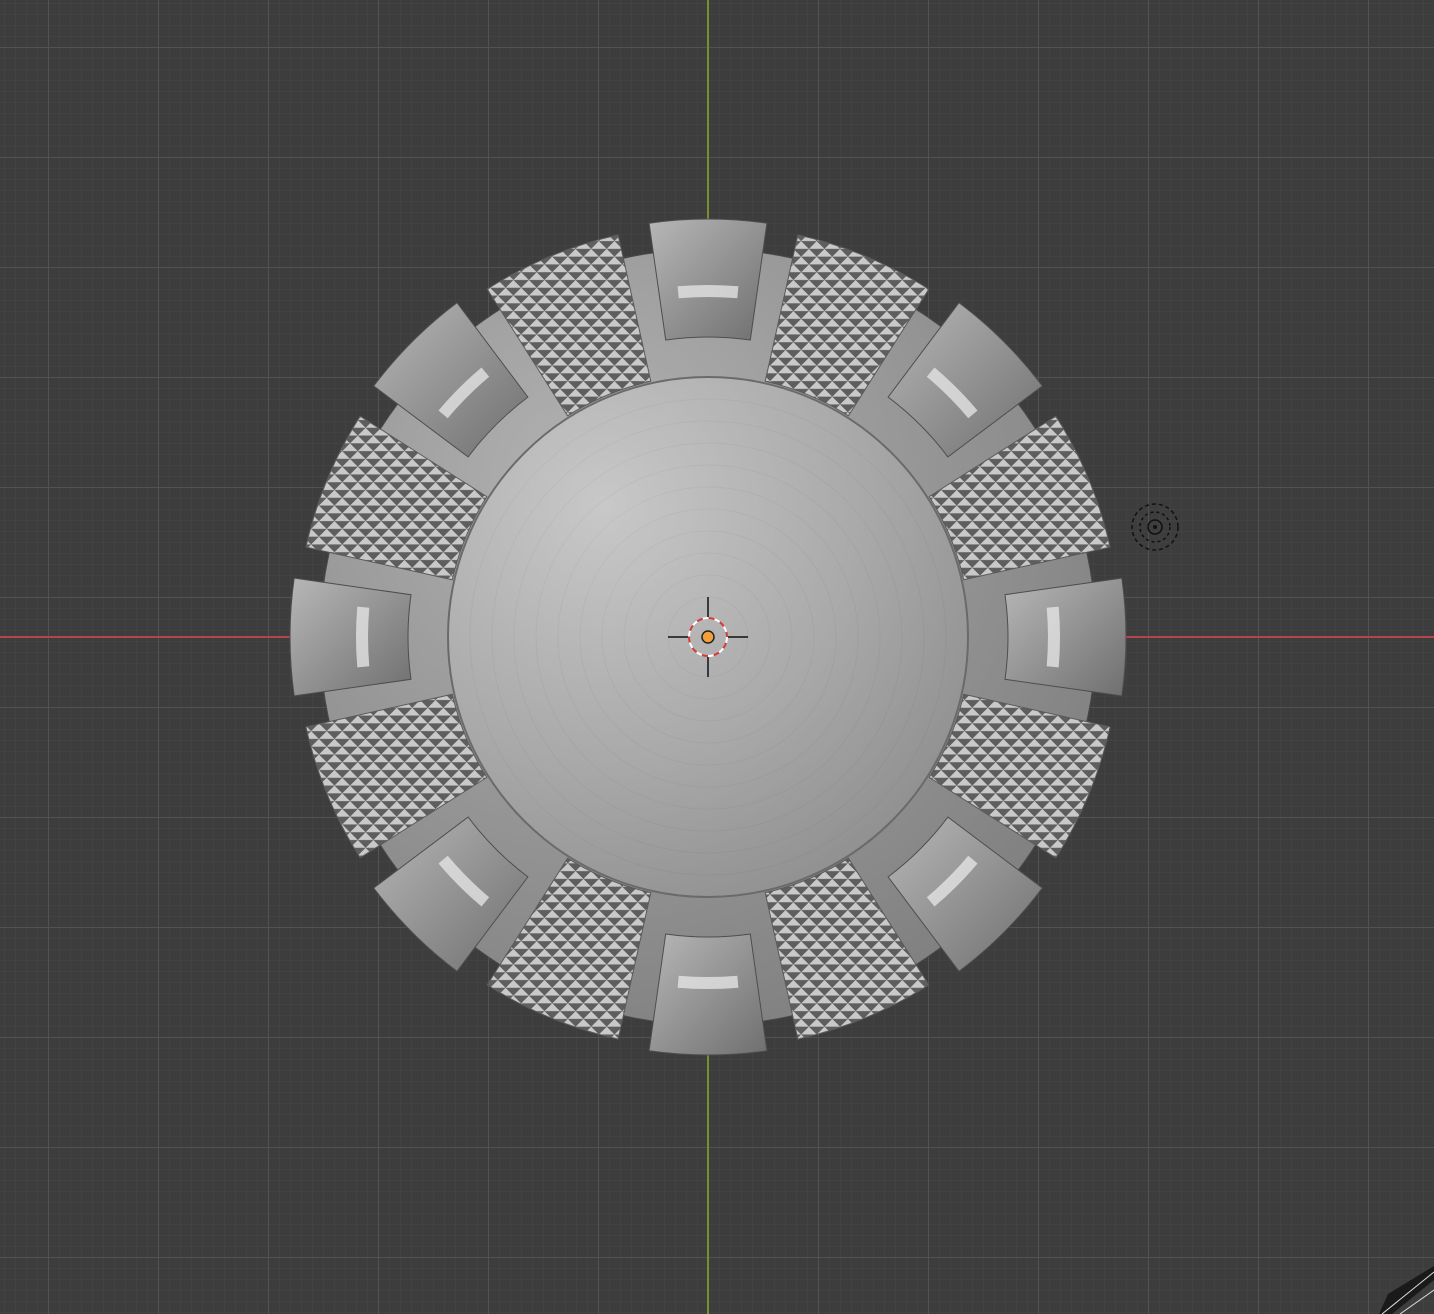  I want to click on object-origin-icon, so click(708, 637).